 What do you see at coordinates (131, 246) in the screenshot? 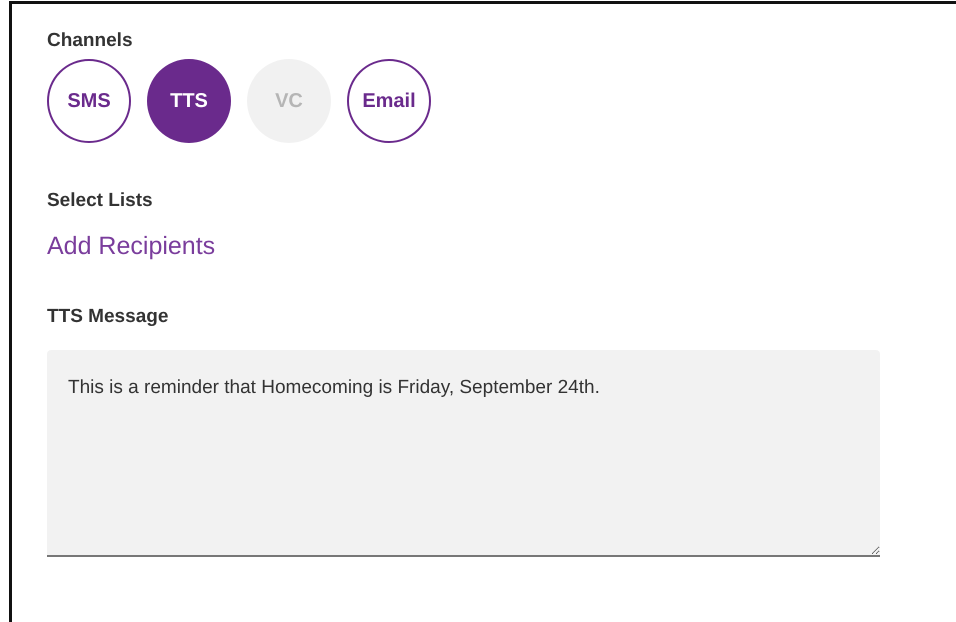
I see `add-recipients-link: Add Recipients` at bounding box center [131, 246].